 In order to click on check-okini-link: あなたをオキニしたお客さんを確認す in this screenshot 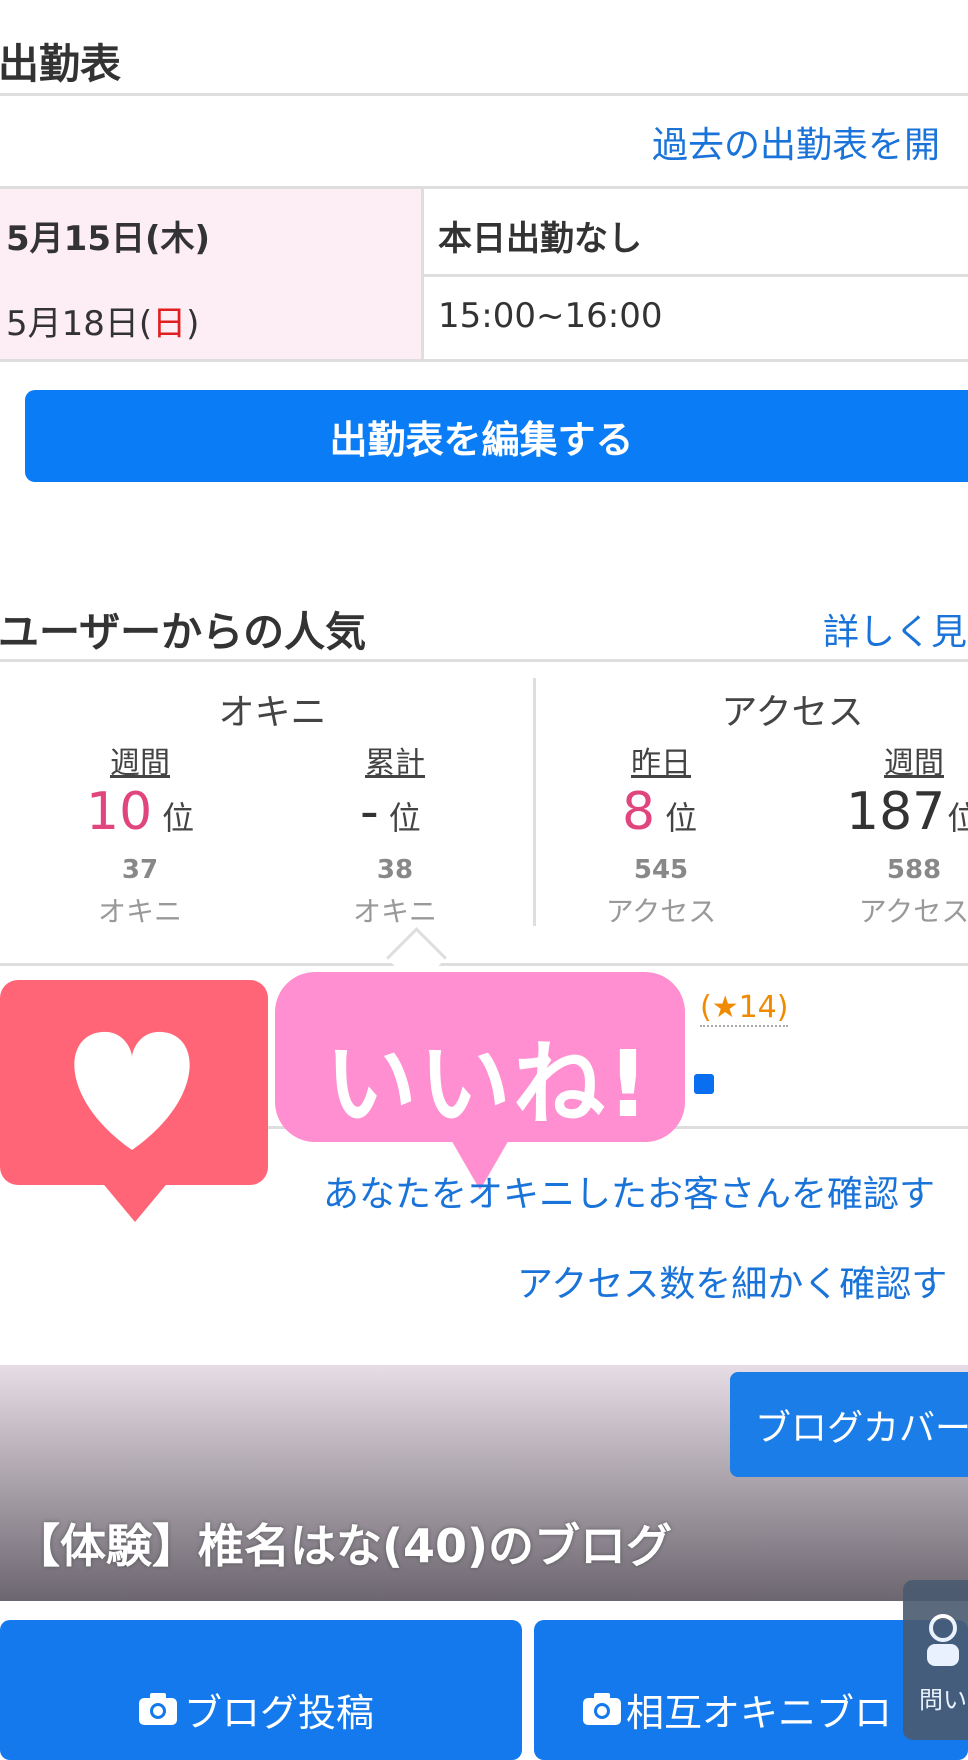, I will do `click(629, 1191)`.